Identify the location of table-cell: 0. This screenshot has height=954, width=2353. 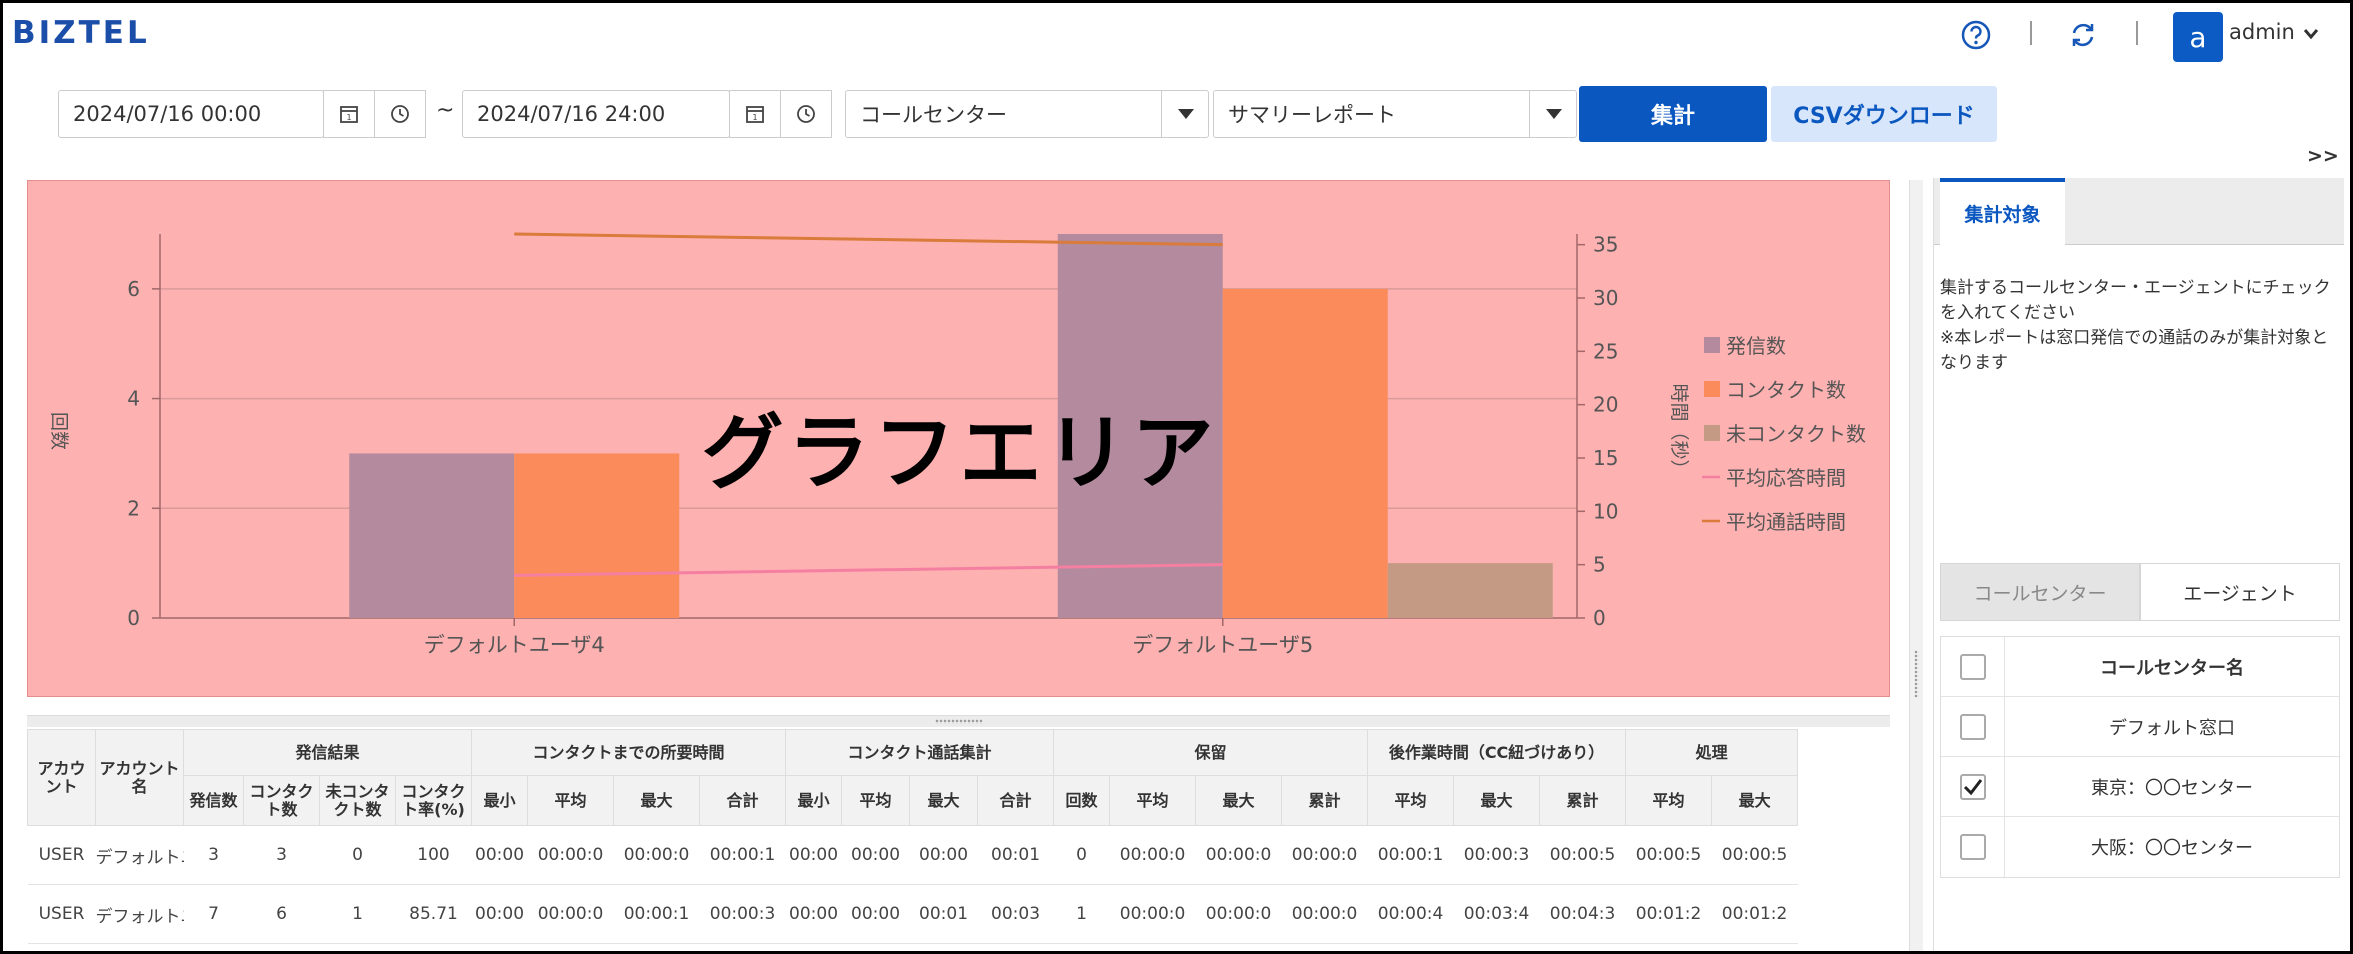
(357, 855).